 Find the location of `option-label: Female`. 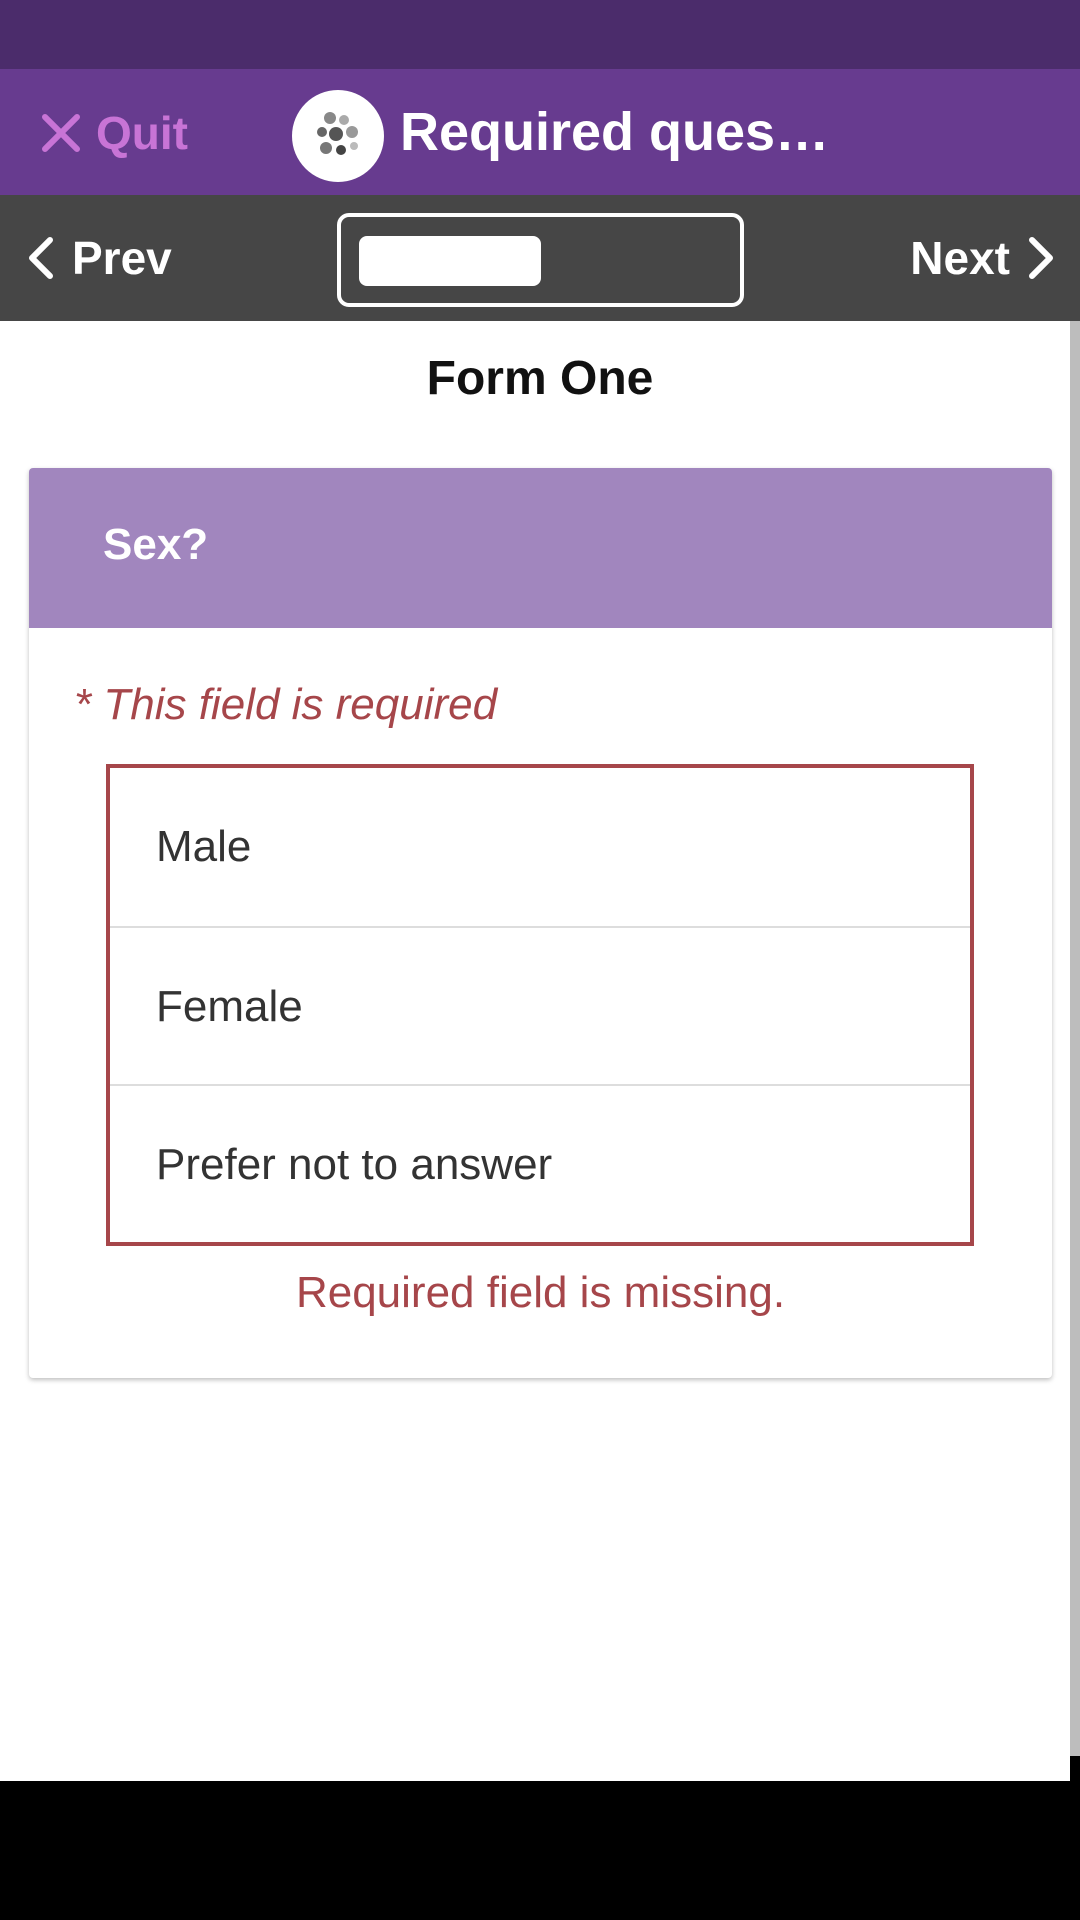

option-label: Female is located at coordinates (229, 1006).